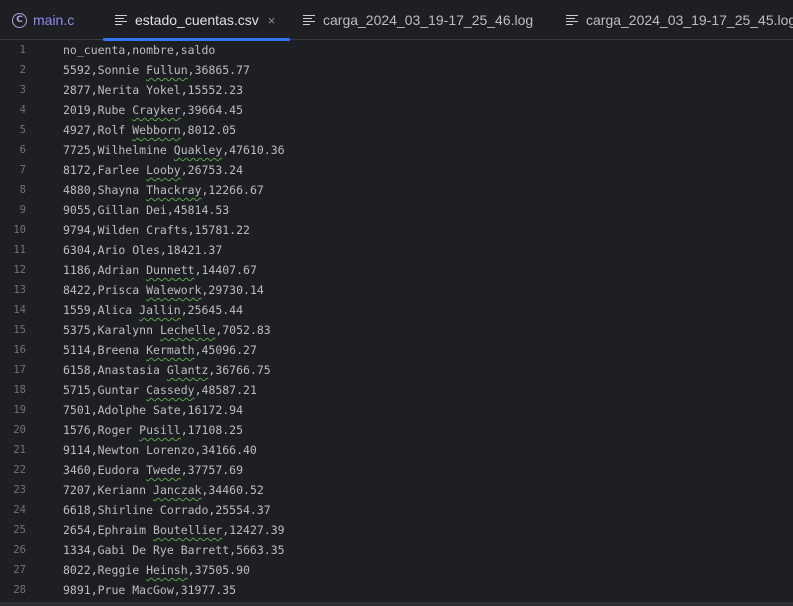 The image size is (793, 606). What do you see at coordinates (396, 70) in the screenshot?
I see `code-line: 2 5592,Sonnie Fullun,36865.77` at bounding box center [396, 70].